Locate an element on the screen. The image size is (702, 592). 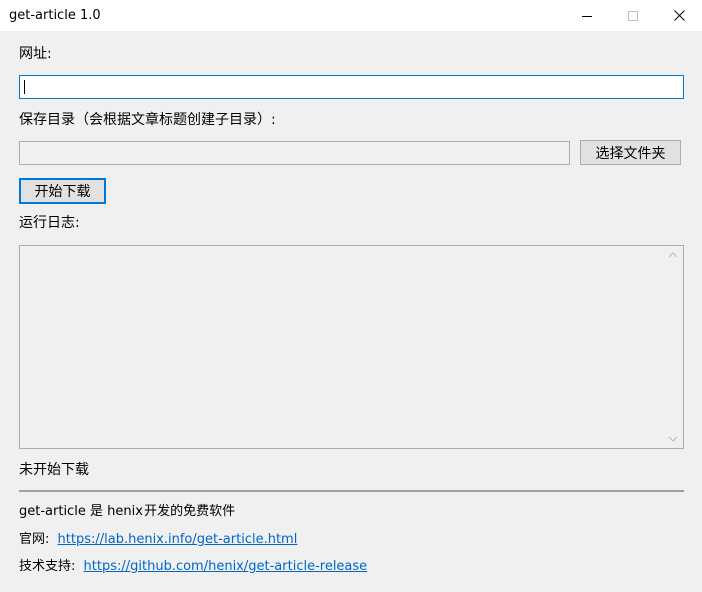
website-label: 官网: is located at coordinates (34, 539).